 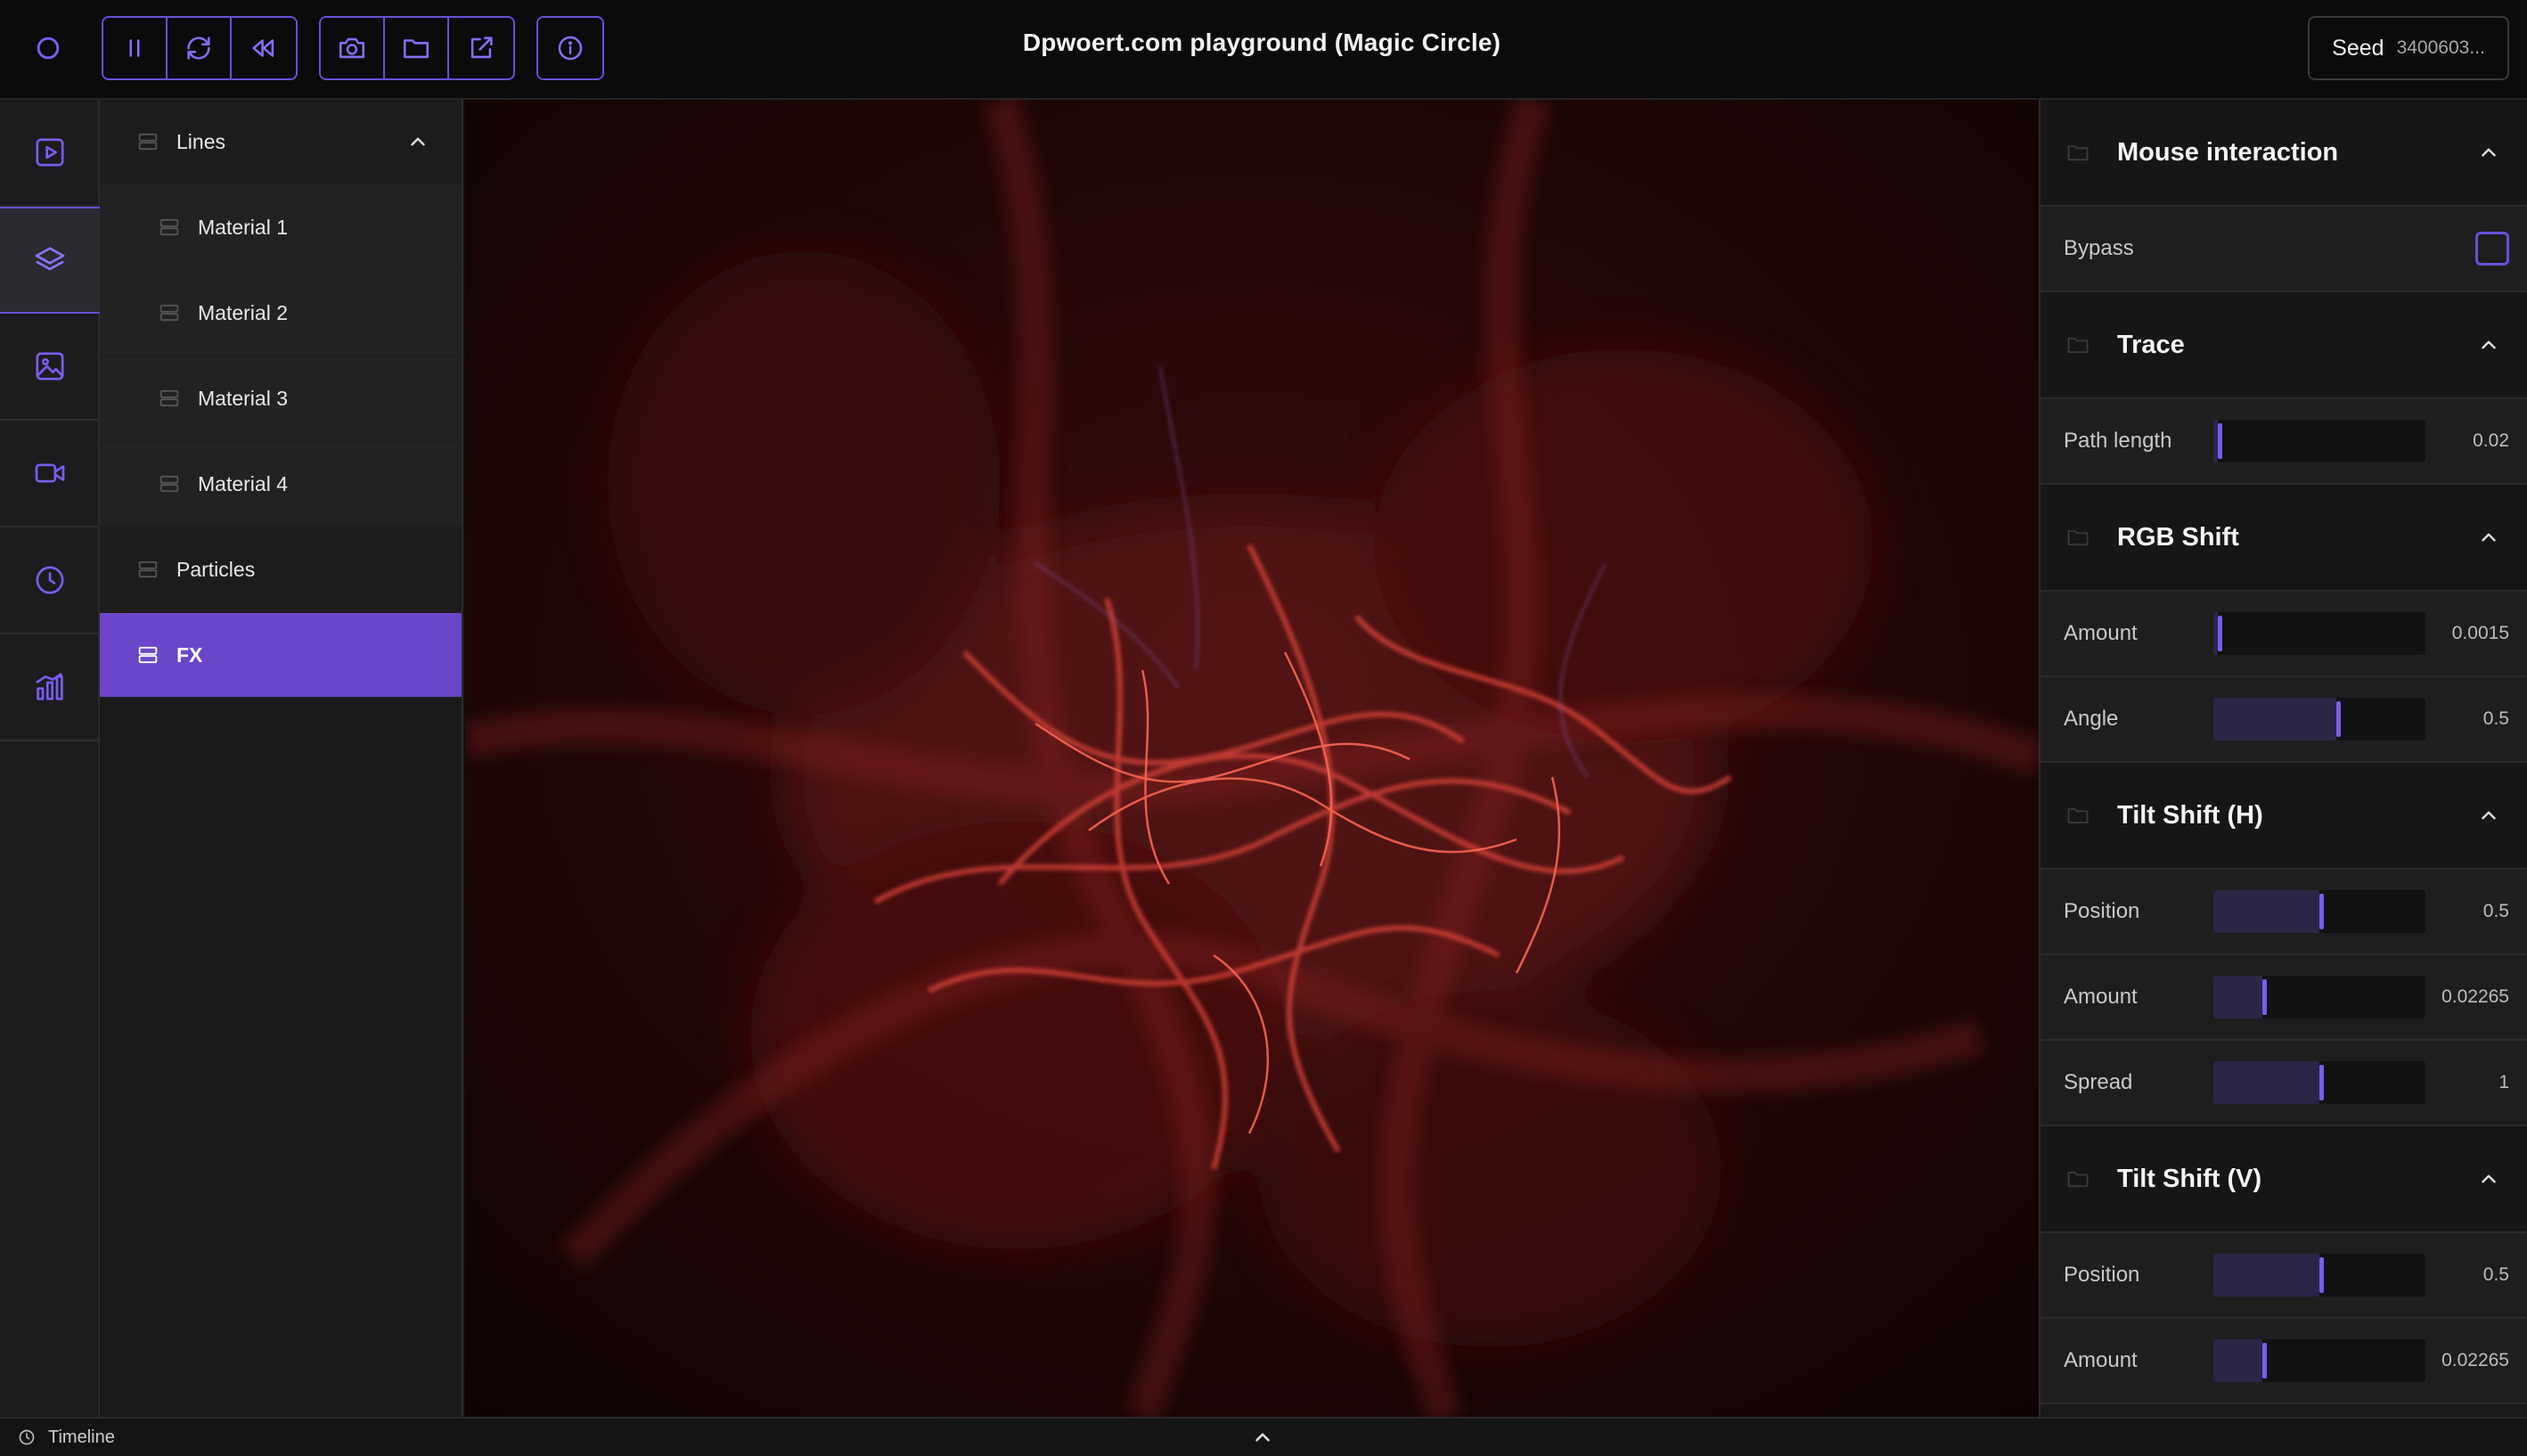 What do you see at coordinates (2475, 1360) in the screenshot?
I see `control-value: 0.02265` at bounding box center [2475, 1360].